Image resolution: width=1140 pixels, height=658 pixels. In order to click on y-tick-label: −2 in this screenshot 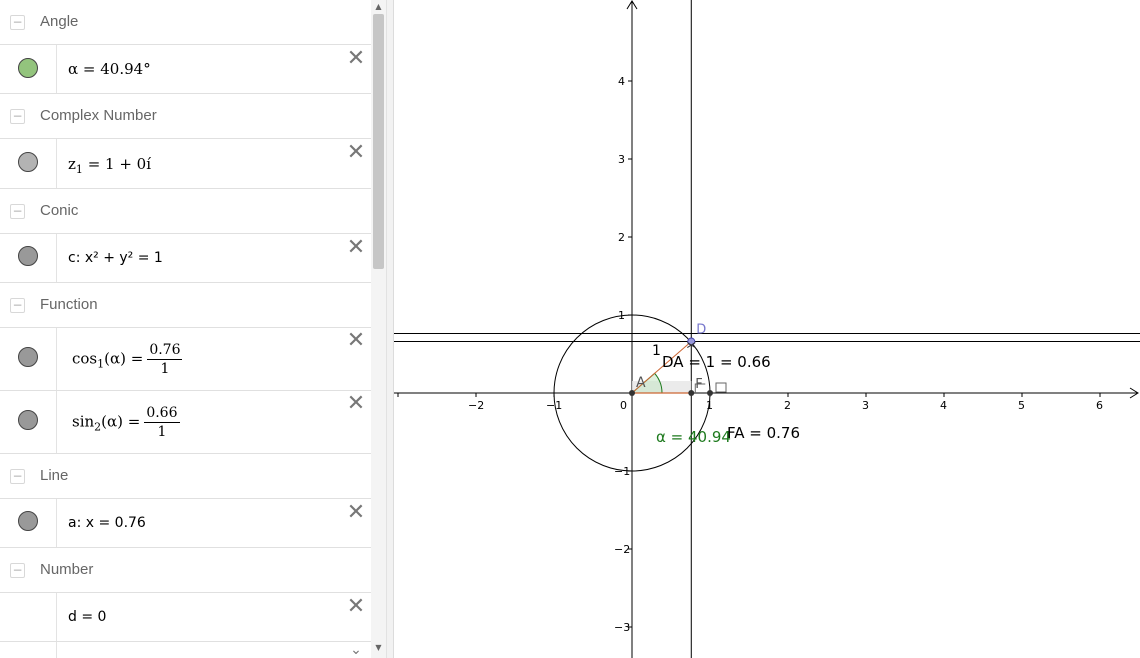, I will do `click(622, 549)`.